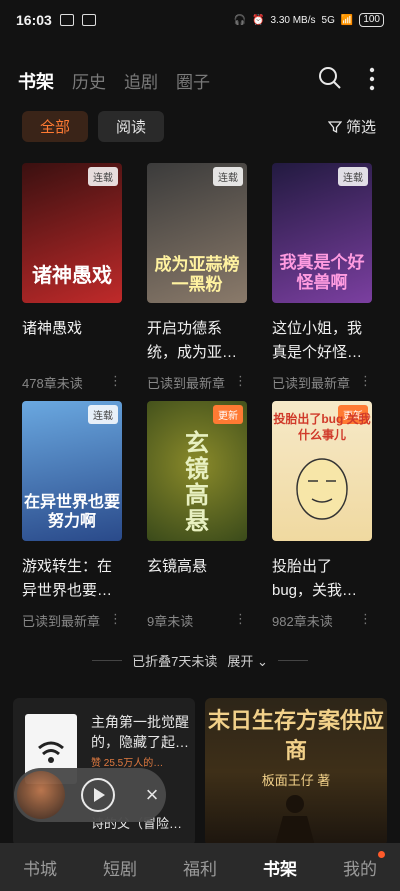 Image resolution: width=400 pixels, height=891 pixels. I want to click on nav-bookstore: 书城, so click(40, 867).